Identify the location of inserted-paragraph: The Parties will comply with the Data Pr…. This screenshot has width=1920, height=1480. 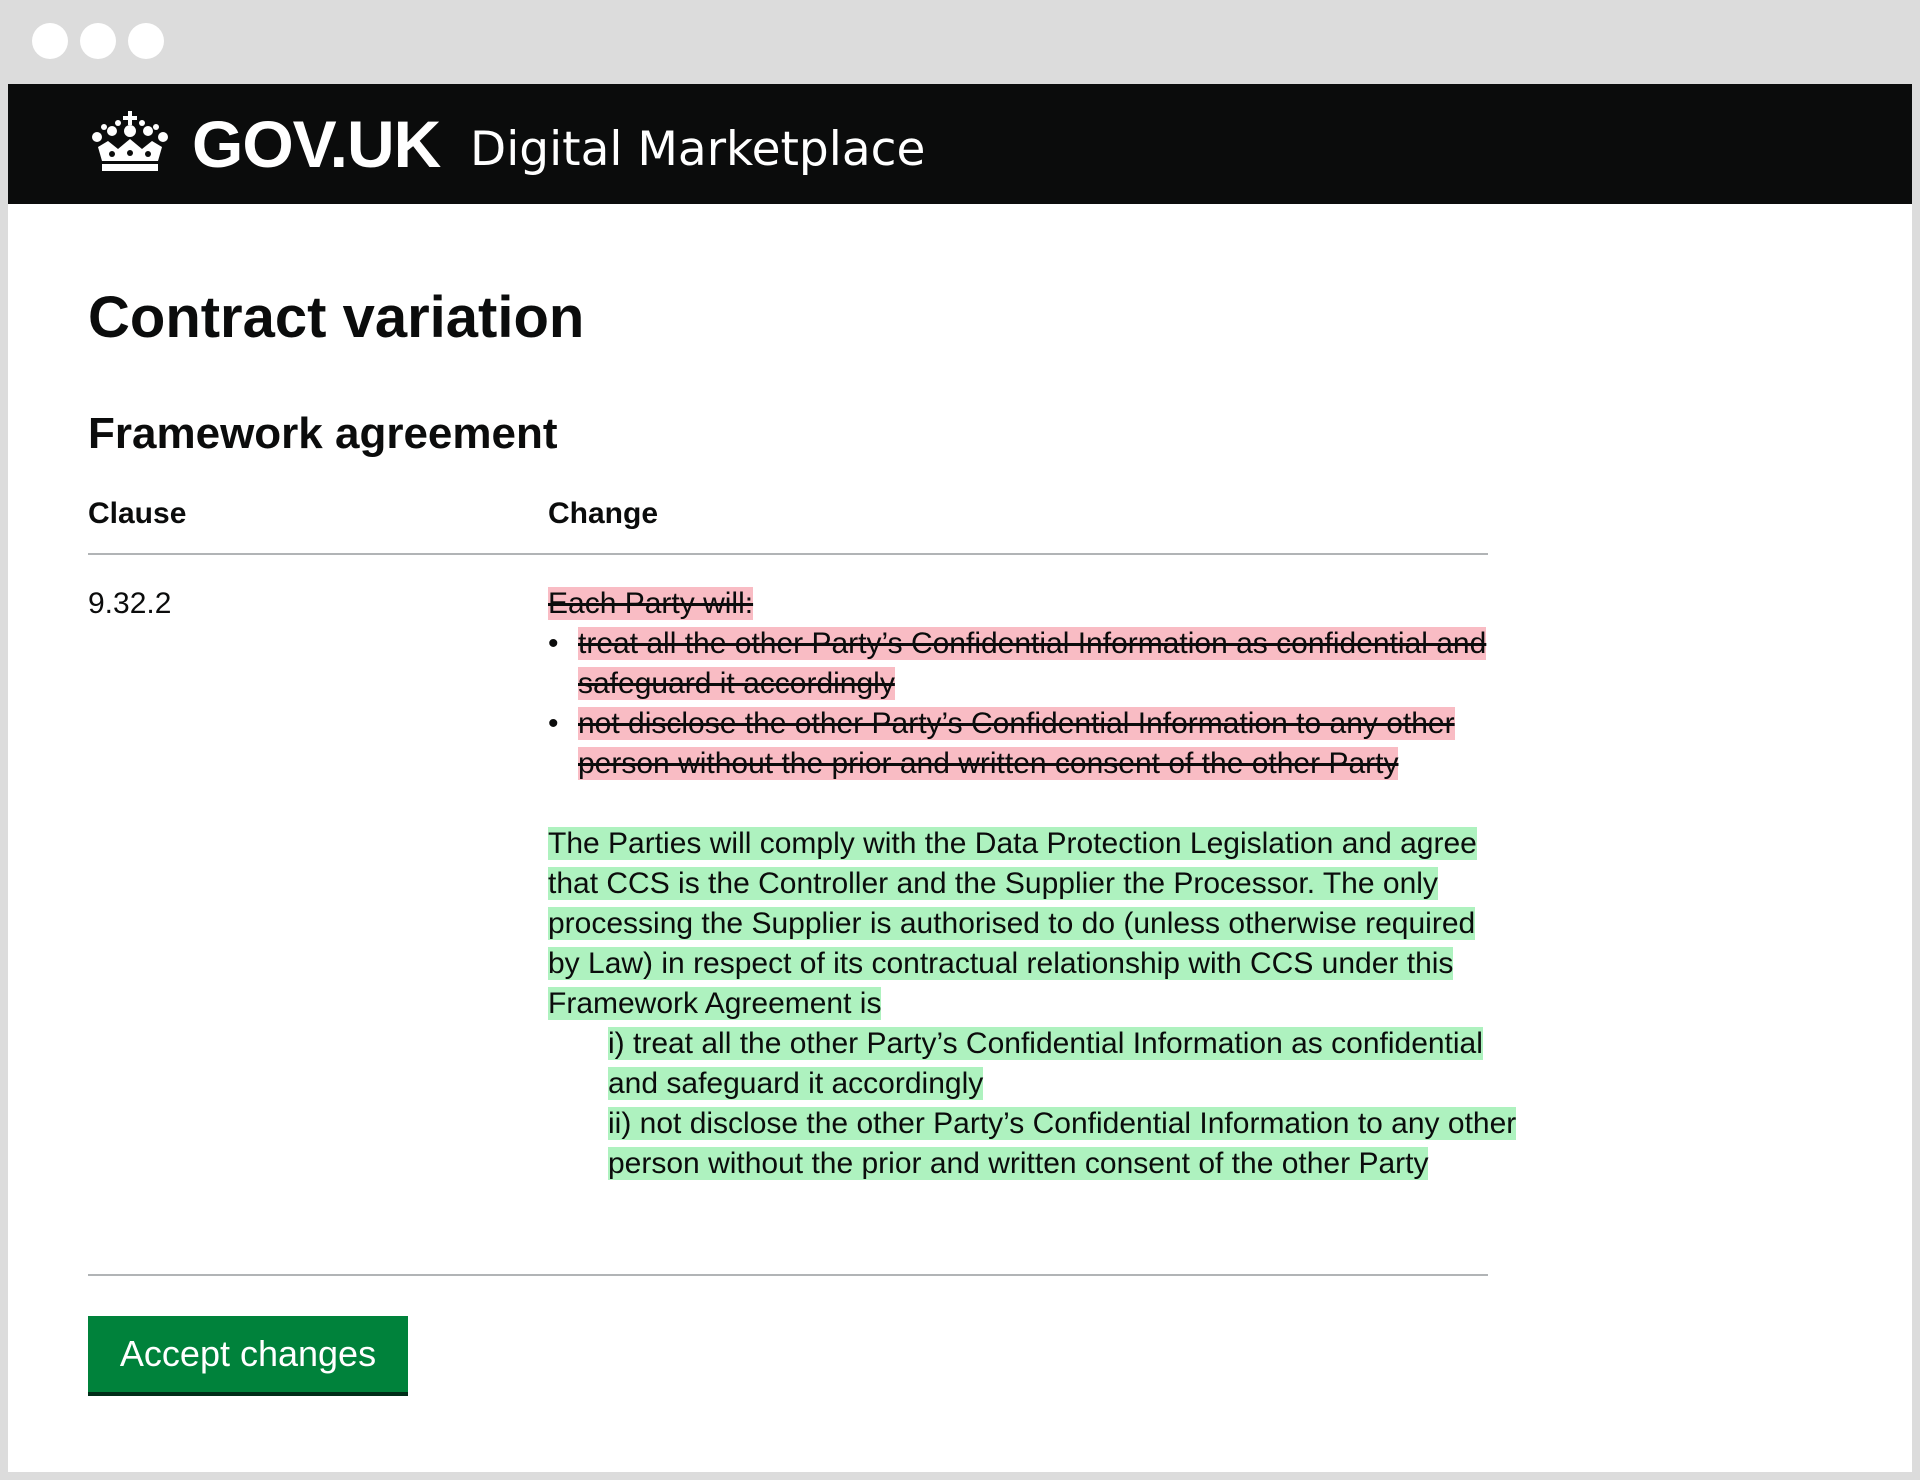
(1012, 923).